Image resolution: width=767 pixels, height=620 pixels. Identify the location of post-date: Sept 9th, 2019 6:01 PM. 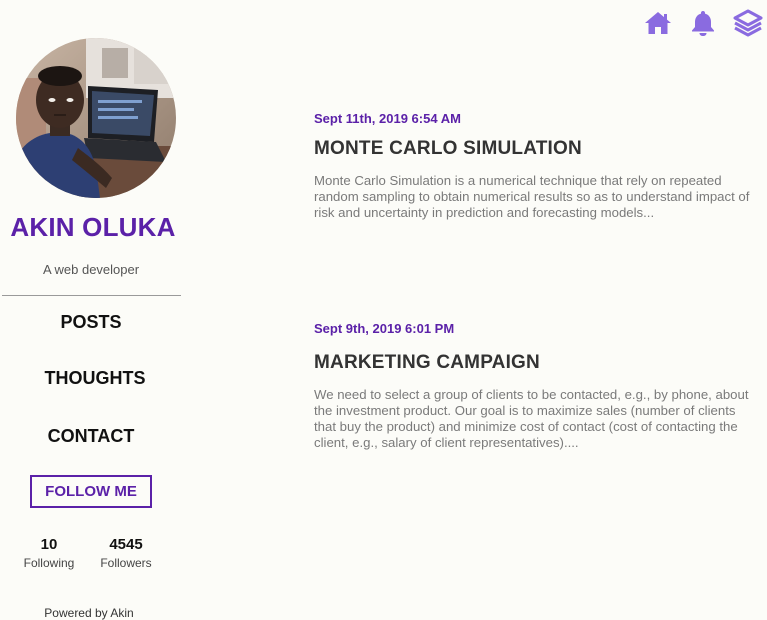
(384, 328).